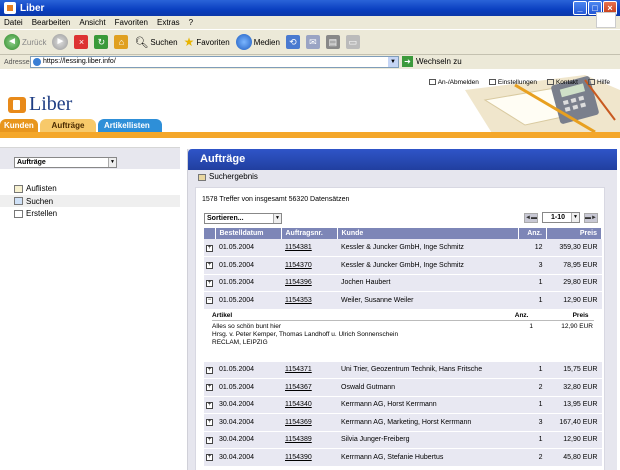 The width and height of the screenshot is (620, 470). I want to click on column-header-auftragsnr: Auftragsnr., so click(309, 233).